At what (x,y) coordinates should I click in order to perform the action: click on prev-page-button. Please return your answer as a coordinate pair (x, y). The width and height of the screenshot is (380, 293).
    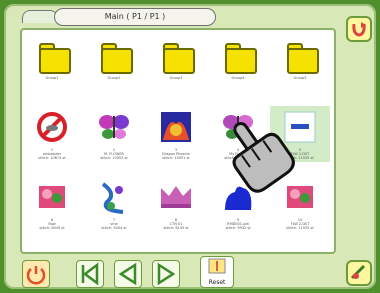
    Looking at the image, I should click on (128, 274).